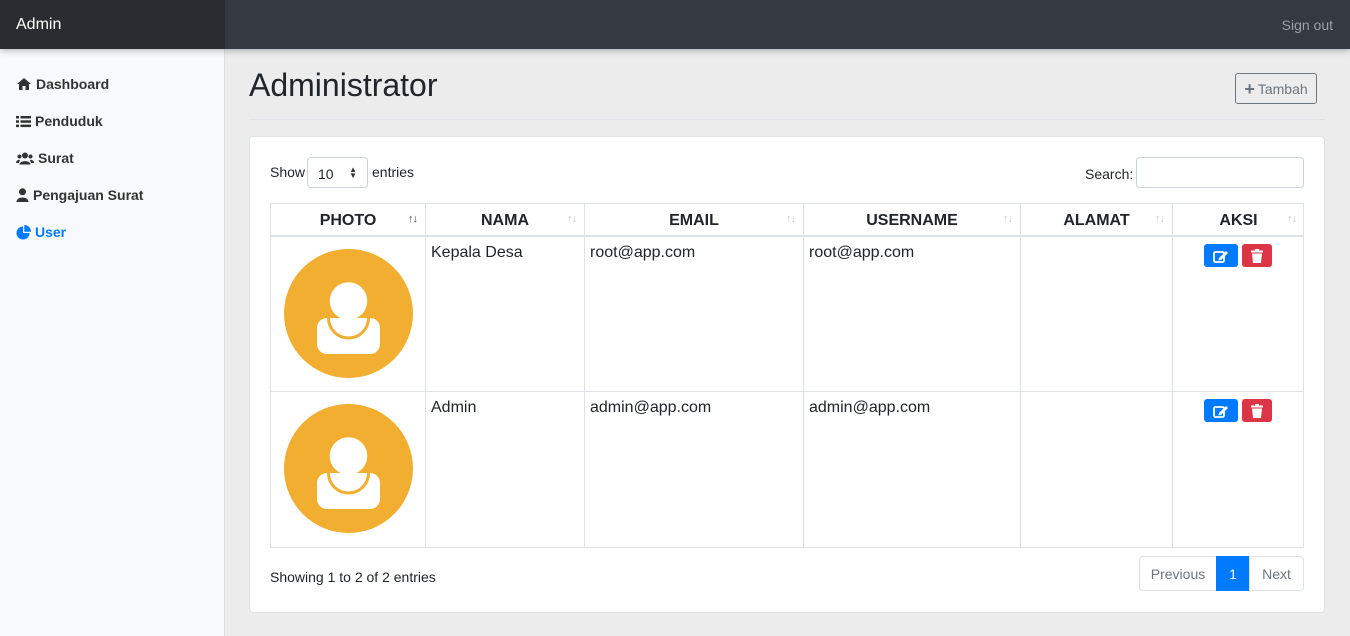 The width and height of the screenshot is (1350, 636). I want to click on cell-email: root@app.com, so click(694, 314).